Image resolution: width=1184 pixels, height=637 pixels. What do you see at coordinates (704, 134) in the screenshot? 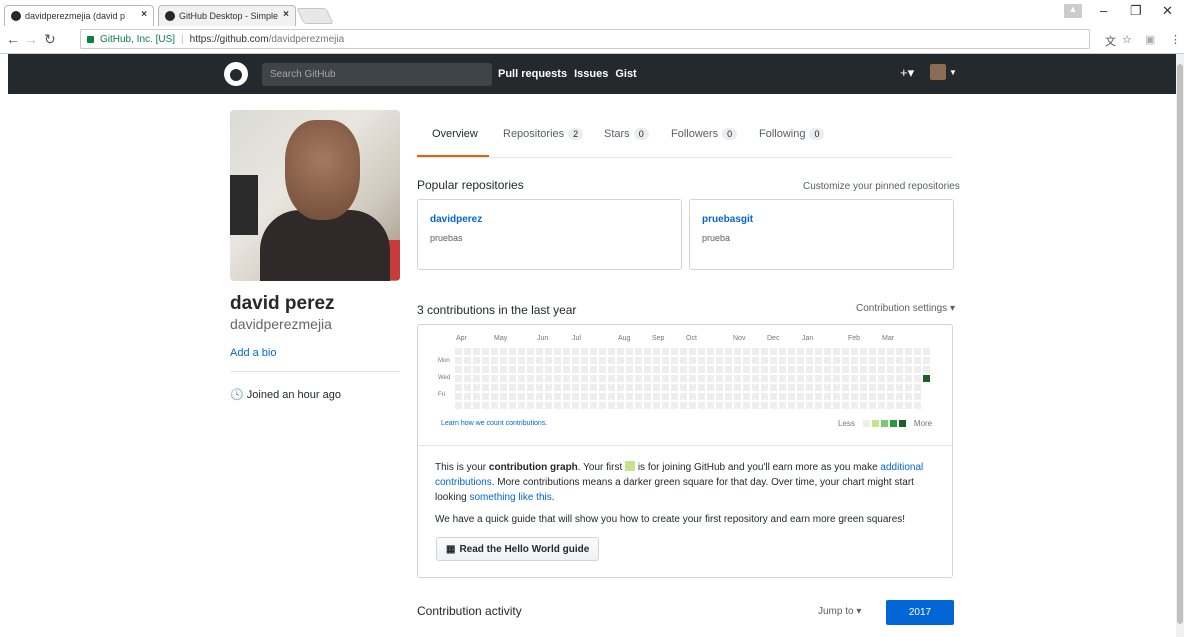
I see `tab-followers: Followers 0` at bounding box center [704, 134].